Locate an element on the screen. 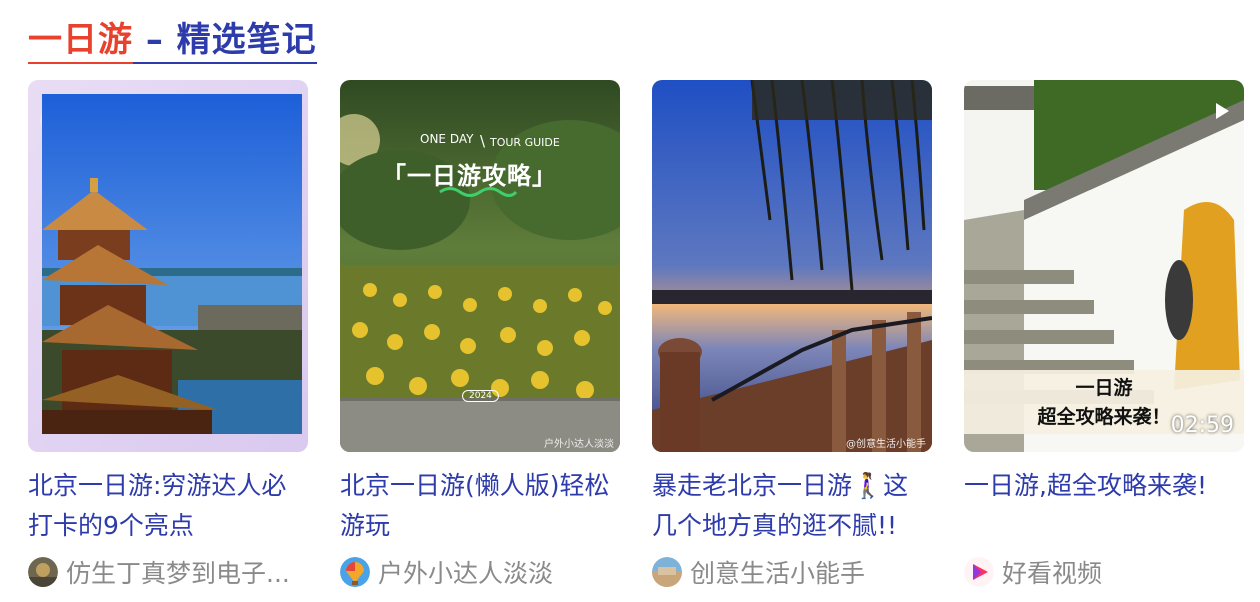 The width and height of the screenshot is (1260, 602). author-name: 好看视频 is located at coordinates (1052, 573).